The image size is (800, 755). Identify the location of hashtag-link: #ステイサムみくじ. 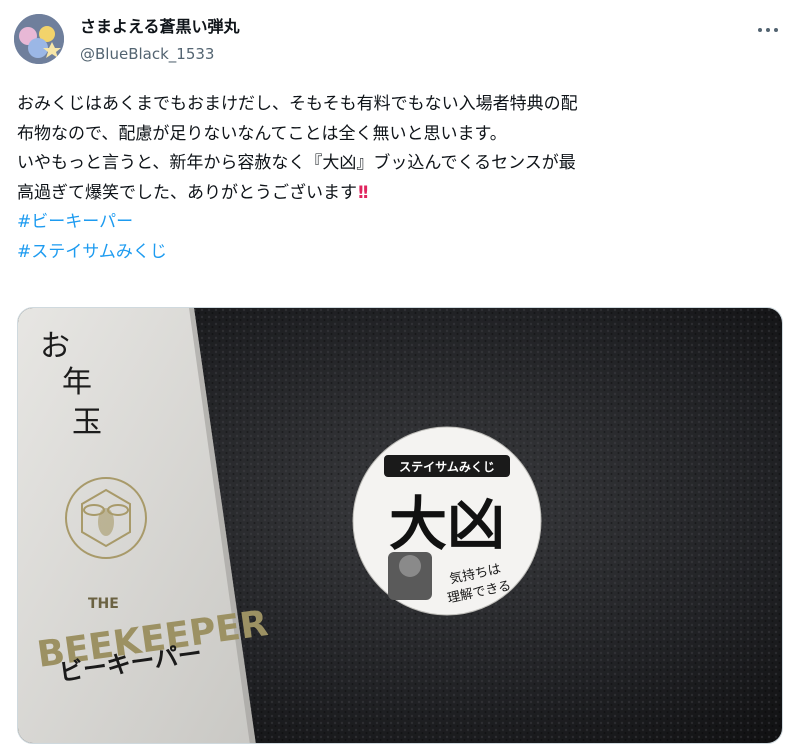
(402, 253).